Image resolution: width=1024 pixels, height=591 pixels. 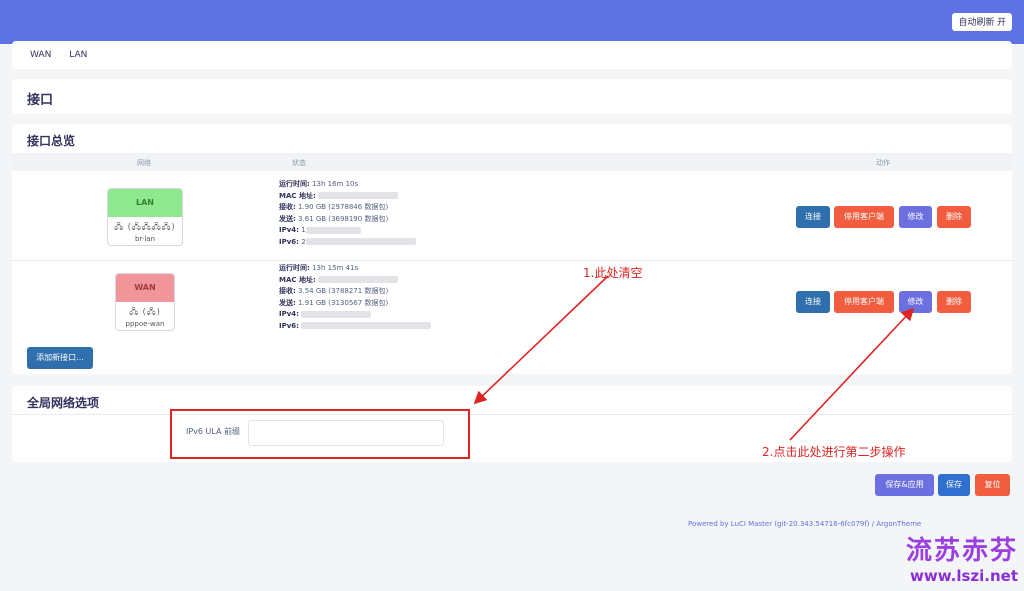 What do you see at coordinates (992, 485) in the screenshot?
I see `reset-button: 复位` at bounding box center [992, 485].